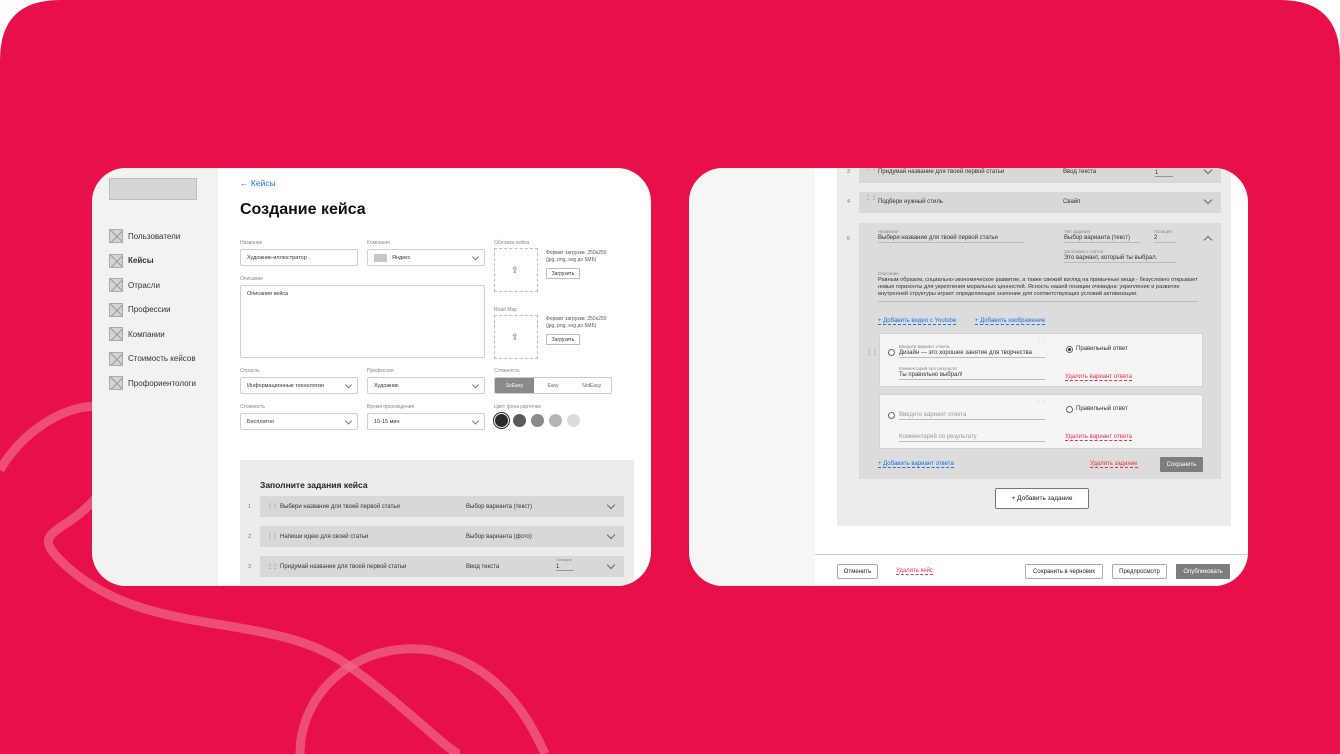 The width and height of the screenshot is (1340, 754). Describe the element at coordinates (268, 294) in the screenshot. I see `description-value: Описание кейса` at that location.